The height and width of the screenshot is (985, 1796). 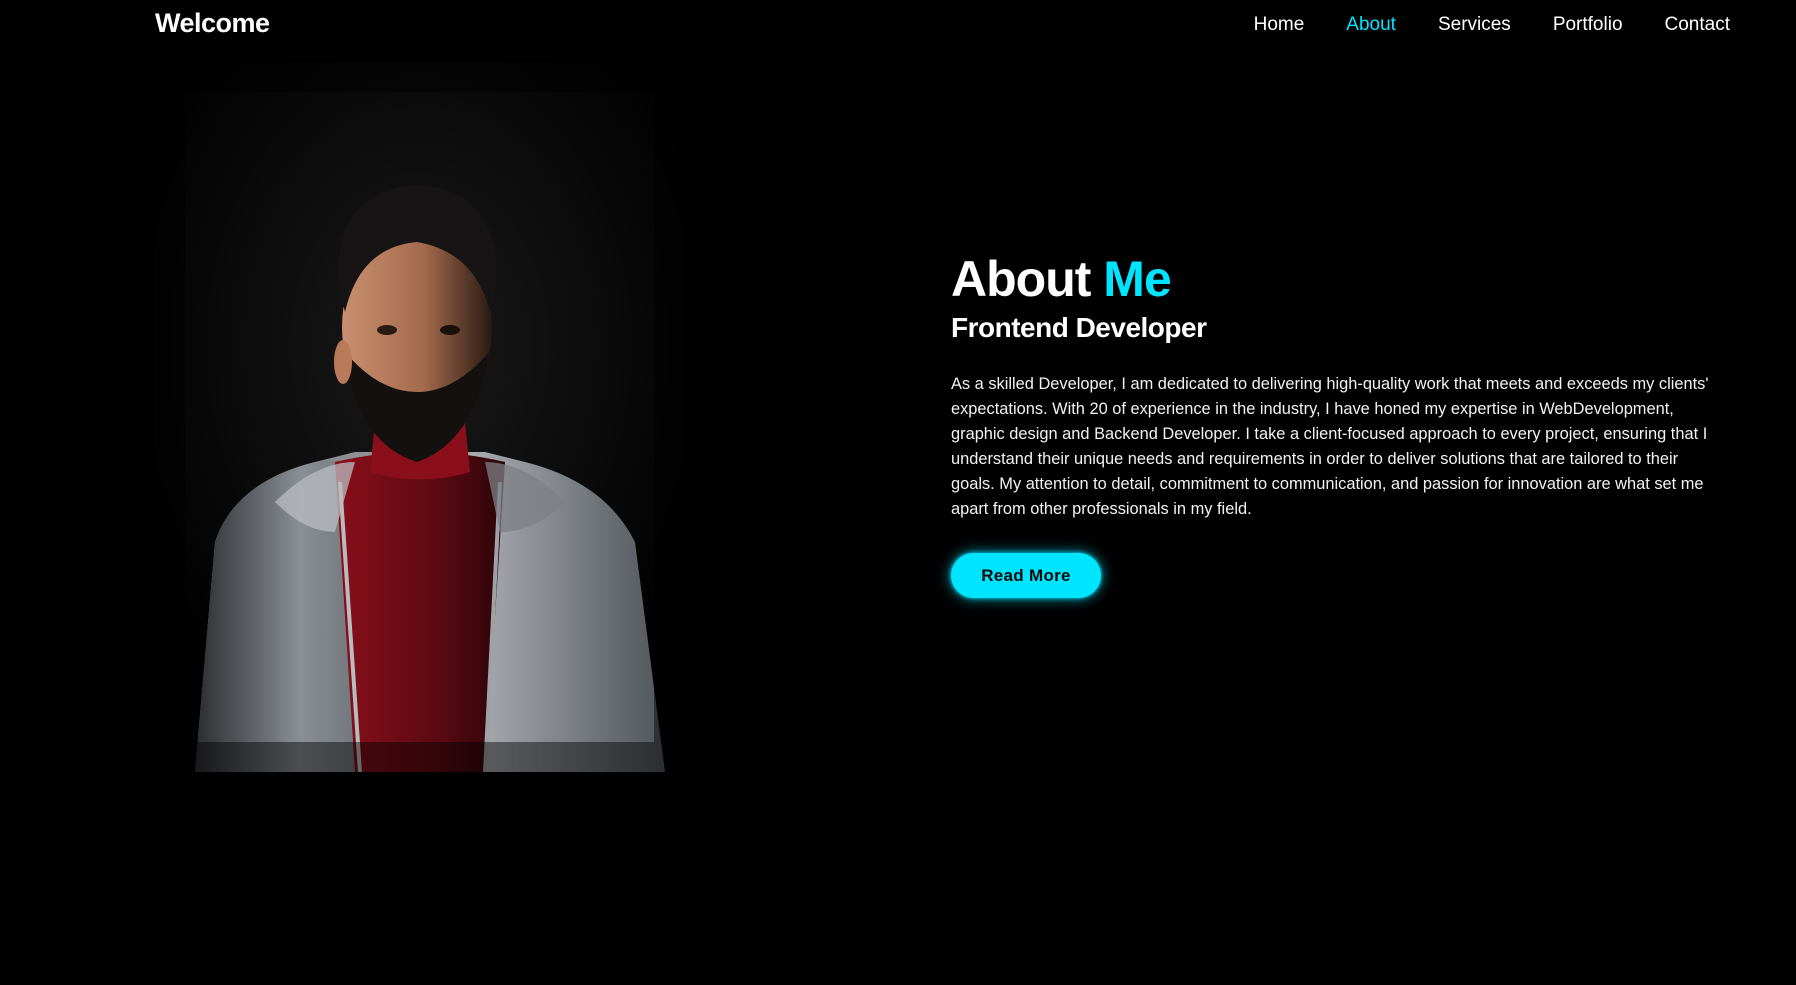 What do you see at coordinates (1341, 279) in the screenshot?
I see `about-heading: About Me` at bounding box center [1341, 279].